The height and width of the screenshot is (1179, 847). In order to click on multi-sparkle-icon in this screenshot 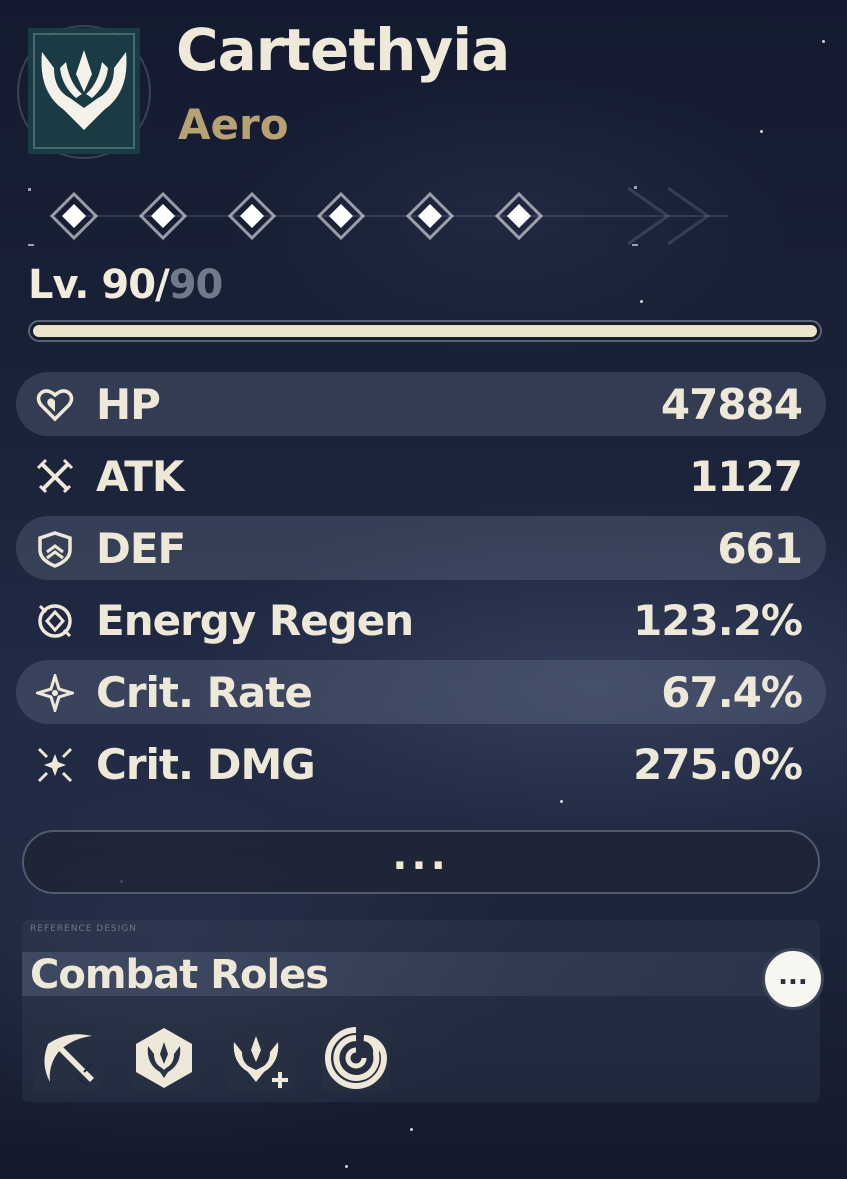, I will do `click(55, 765)`.